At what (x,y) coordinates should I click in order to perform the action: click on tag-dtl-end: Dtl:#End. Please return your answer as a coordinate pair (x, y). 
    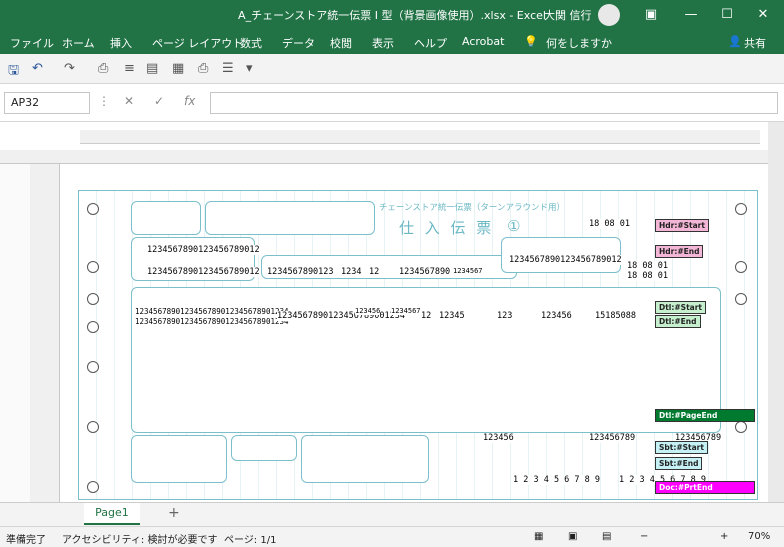
    Looking at the image, I should click on (678, 321).